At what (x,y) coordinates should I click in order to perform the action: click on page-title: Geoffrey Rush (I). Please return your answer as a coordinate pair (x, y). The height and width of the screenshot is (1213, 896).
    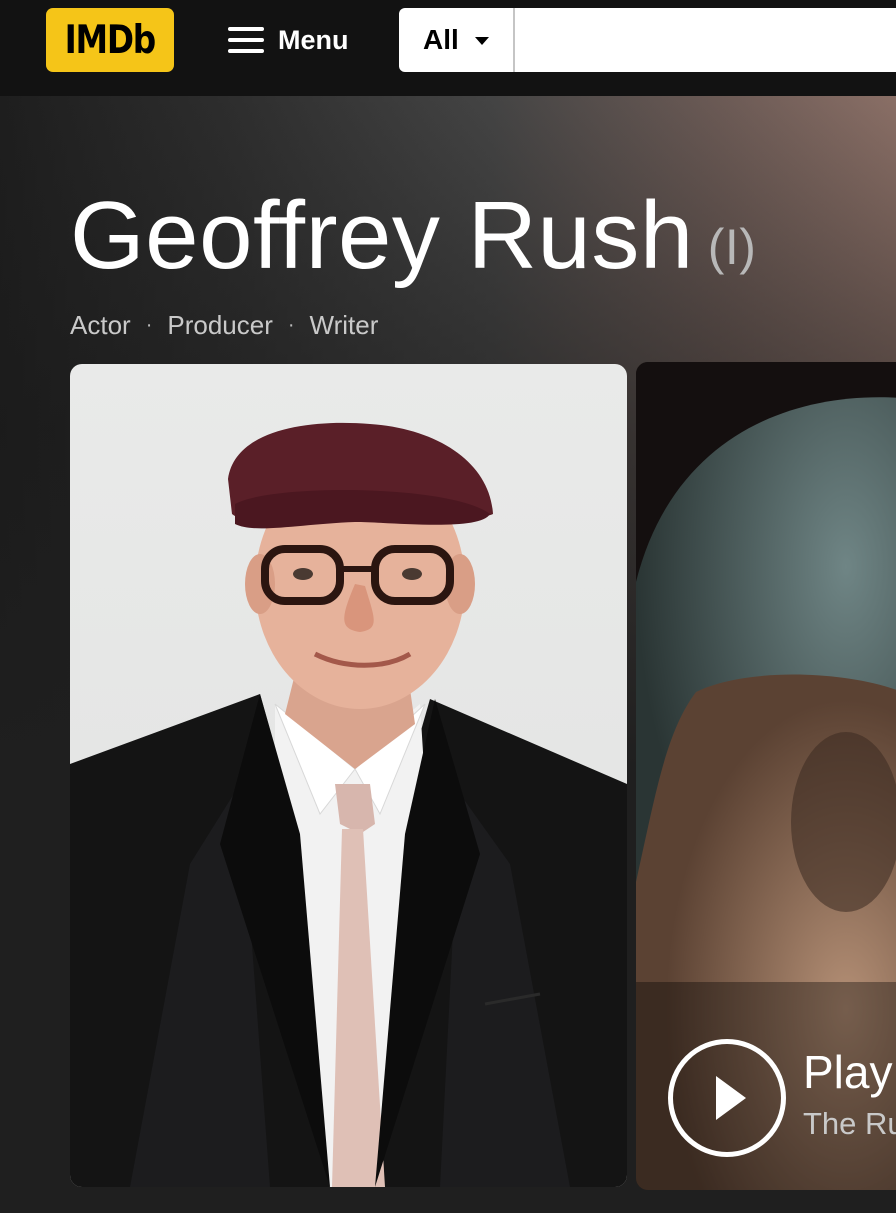
    Looking at the image, I should click on (413, 236).